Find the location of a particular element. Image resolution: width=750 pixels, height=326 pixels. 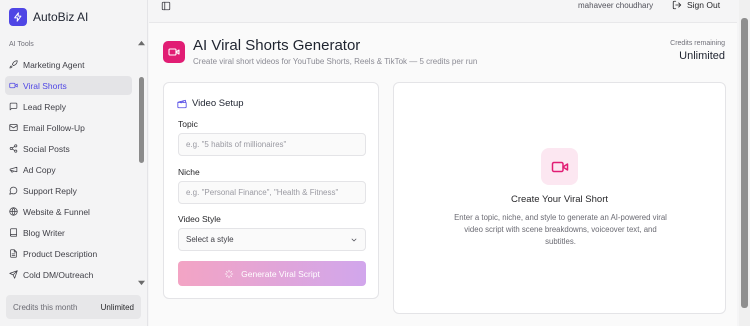

send-icon is located at coordinates (13, 274).